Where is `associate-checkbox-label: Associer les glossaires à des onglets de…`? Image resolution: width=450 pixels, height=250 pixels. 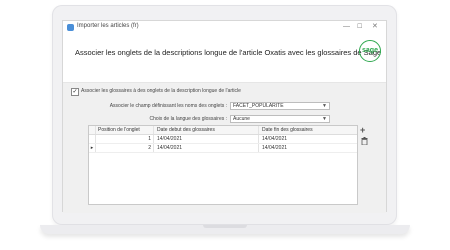 associate-checkbox-label: Associer les glossaires à des onglets de… is located at coordinates (161, 91).